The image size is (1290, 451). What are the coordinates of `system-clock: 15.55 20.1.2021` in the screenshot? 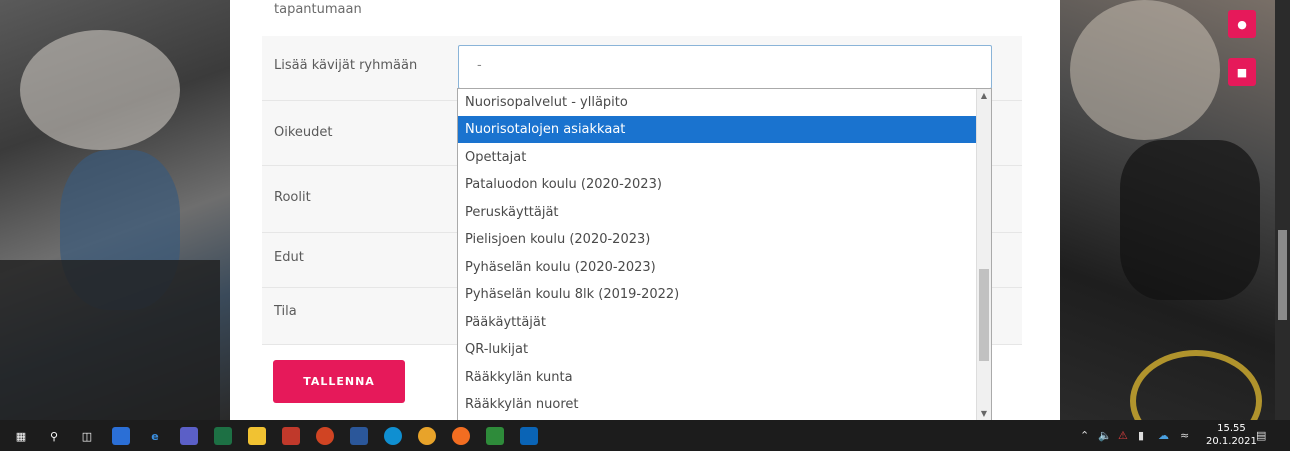 It's located at (1231, 435).